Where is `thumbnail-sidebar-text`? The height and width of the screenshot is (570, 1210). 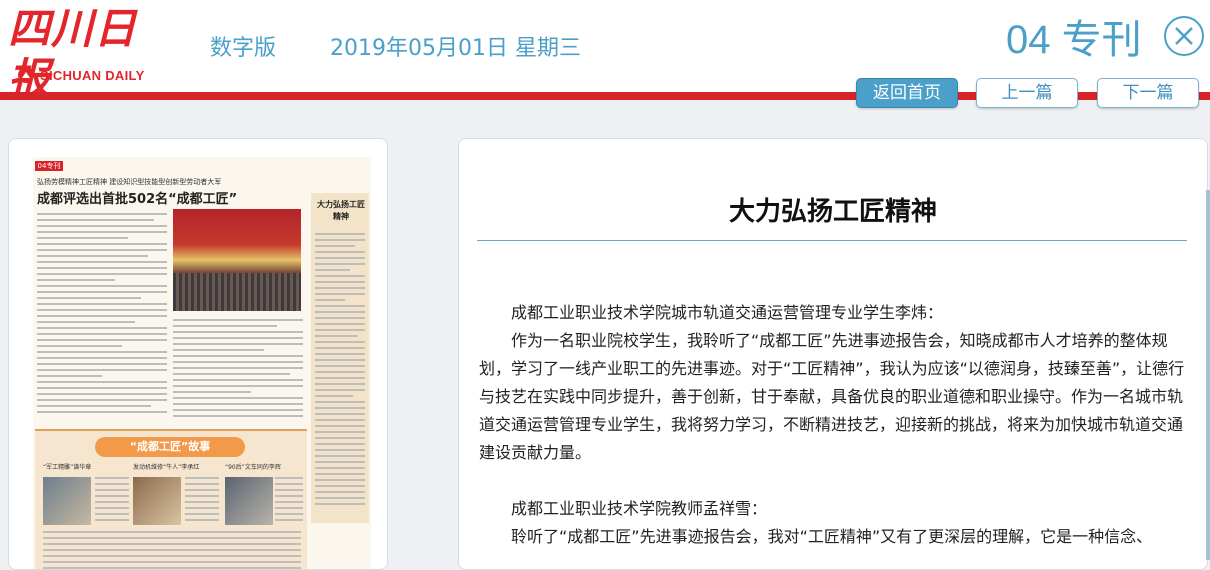
thumbnail-sidebar-text is located at coordinates (340, 371).